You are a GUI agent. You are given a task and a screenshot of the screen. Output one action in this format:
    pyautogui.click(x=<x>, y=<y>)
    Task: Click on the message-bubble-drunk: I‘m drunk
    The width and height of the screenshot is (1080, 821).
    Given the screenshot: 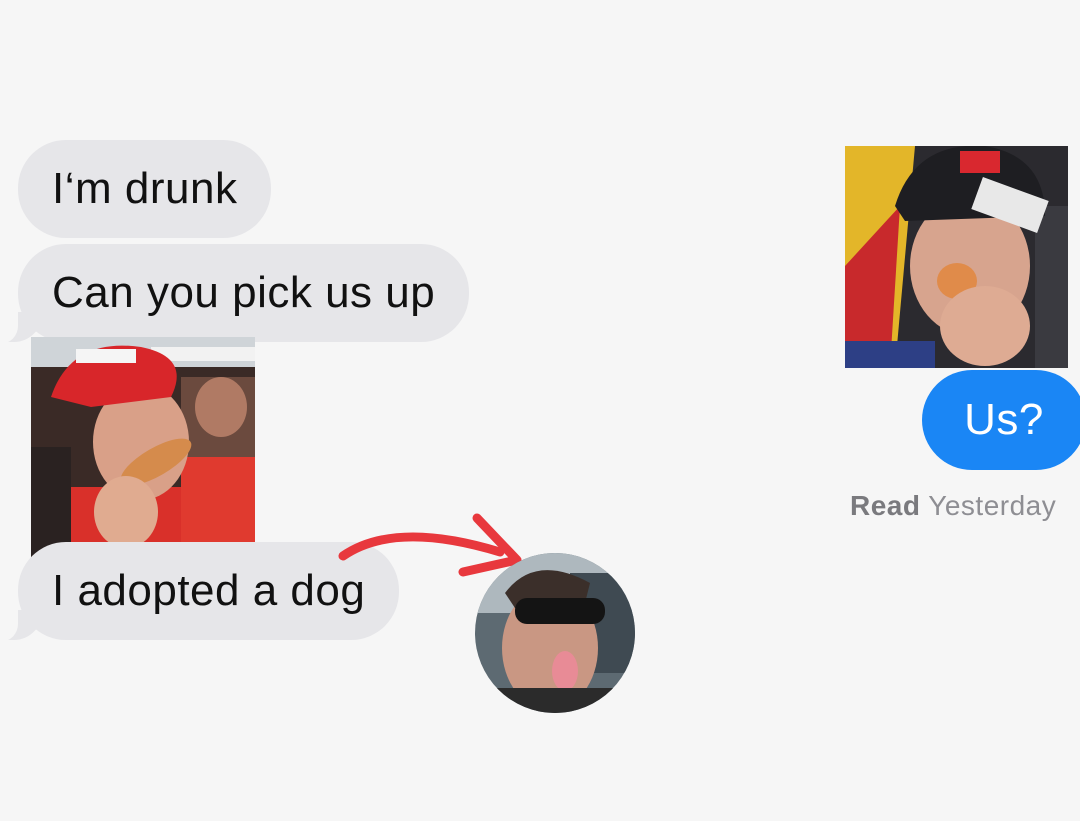 What is the action you would take?
    pyautogui.click(x=145, y=189)
    